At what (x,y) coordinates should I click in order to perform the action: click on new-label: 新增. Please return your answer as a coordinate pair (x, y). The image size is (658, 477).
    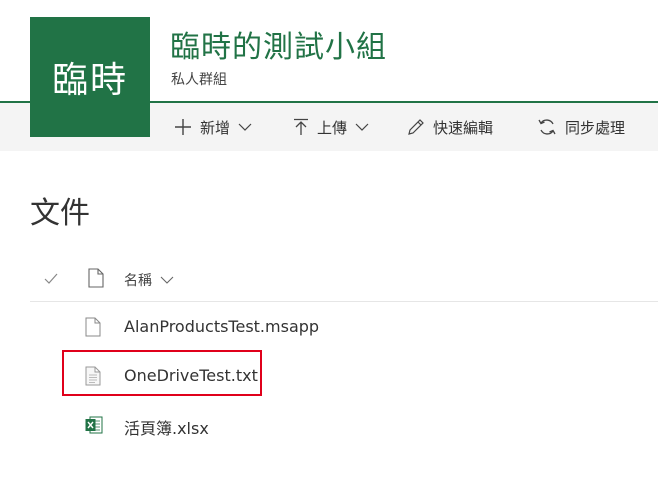
    Looking at the image, I should click on (215, 127).